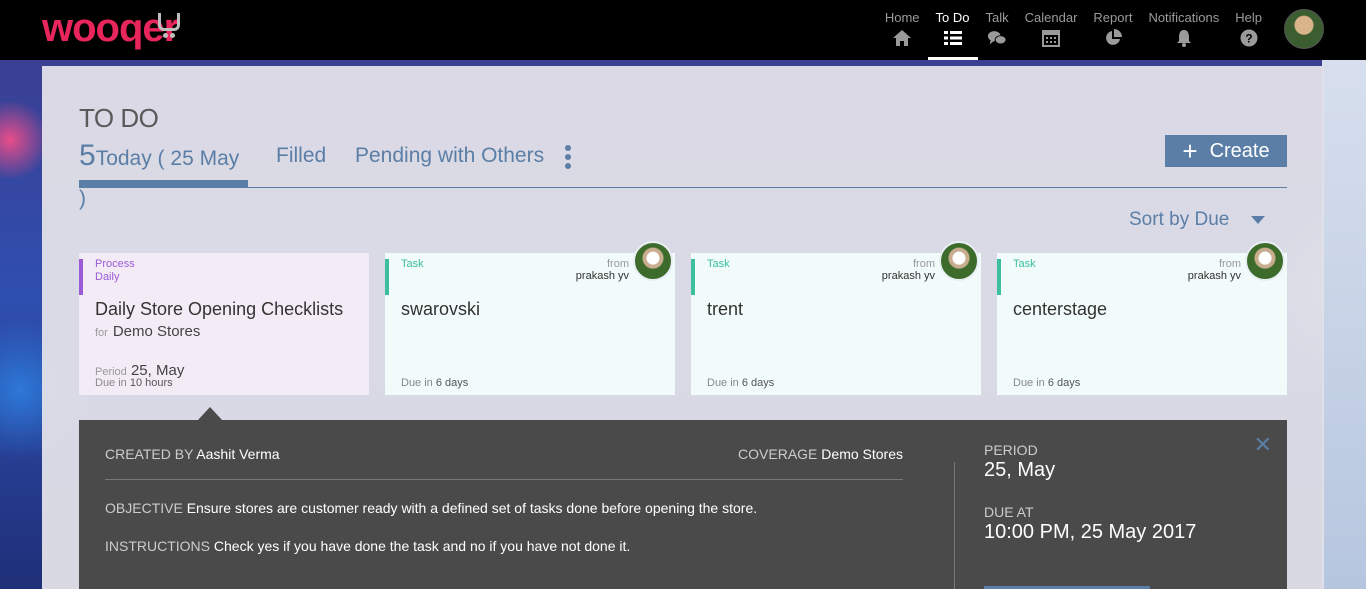  What do you see at coordinates (210, 413) in the screenshot?
I see `selected-card-pointer` at bounding box center [210, 413].